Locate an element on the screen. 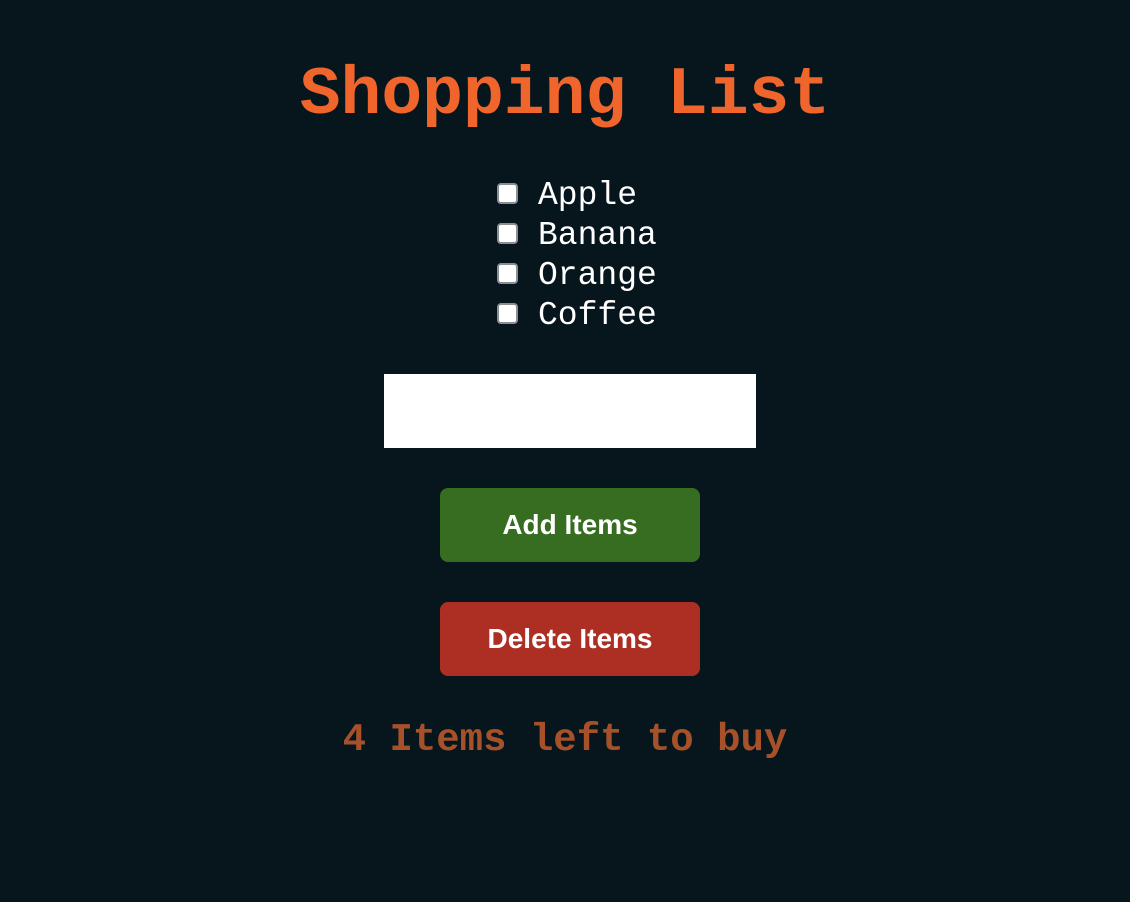 Image resolution: width=1130 pixels, height=902 pixels. item-label: Apple is located at coordinates (588, 195).